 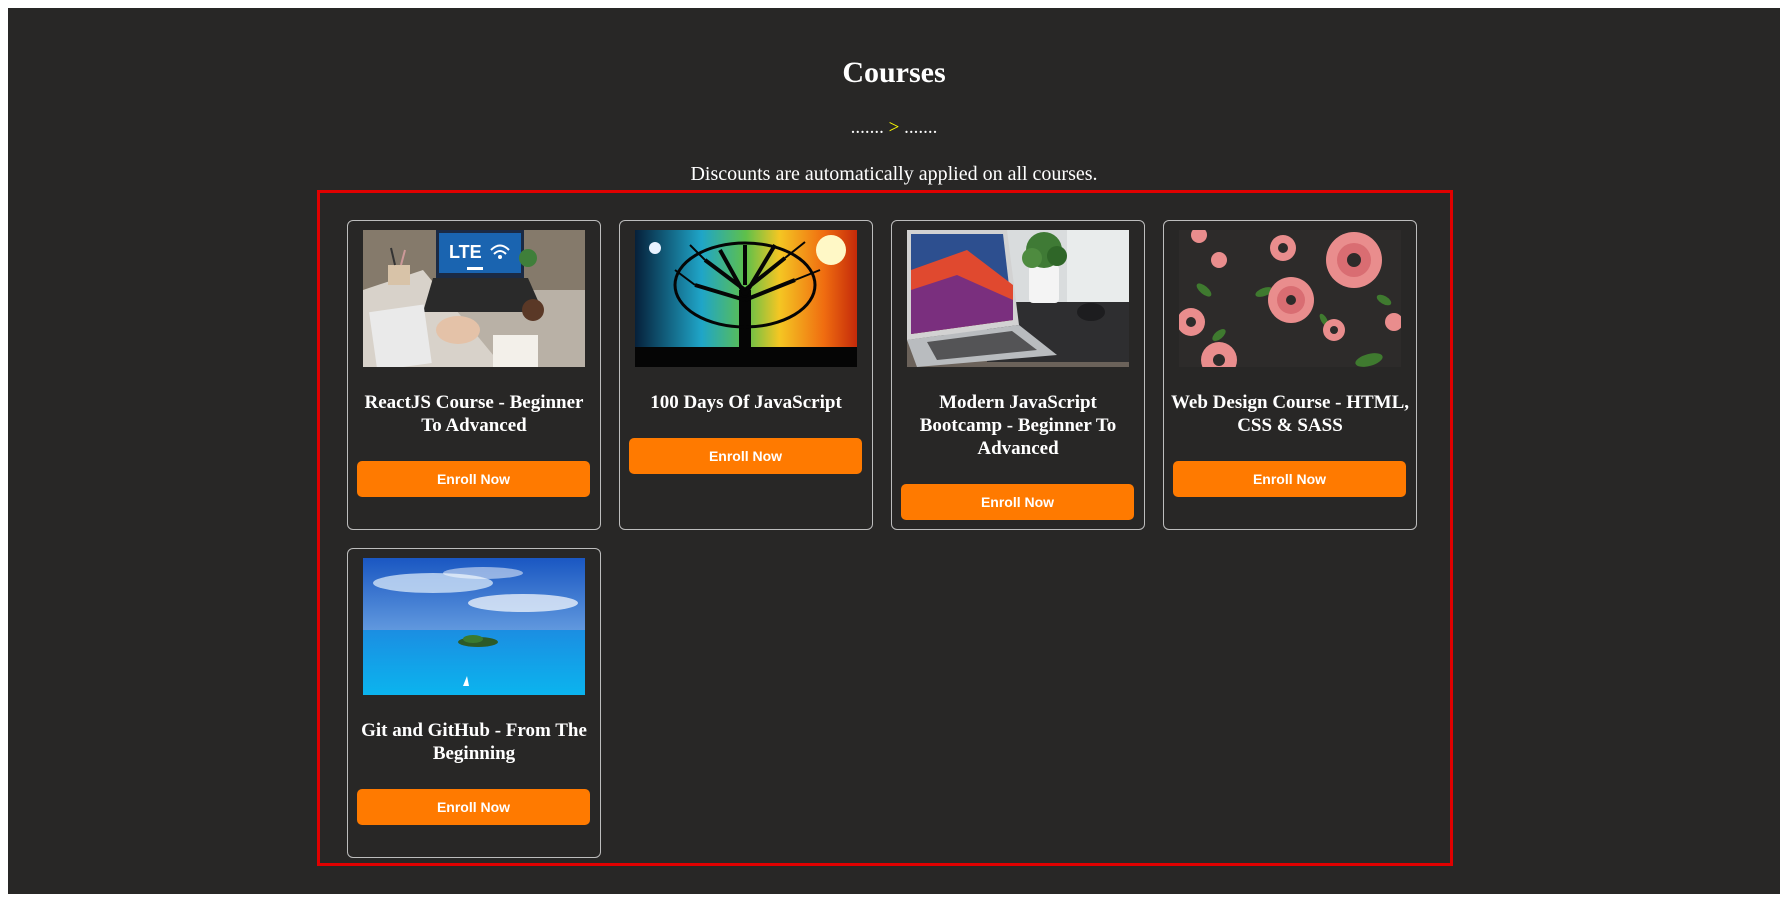 I want to click on flower-pattern-image, so click(x=1290, y=298).